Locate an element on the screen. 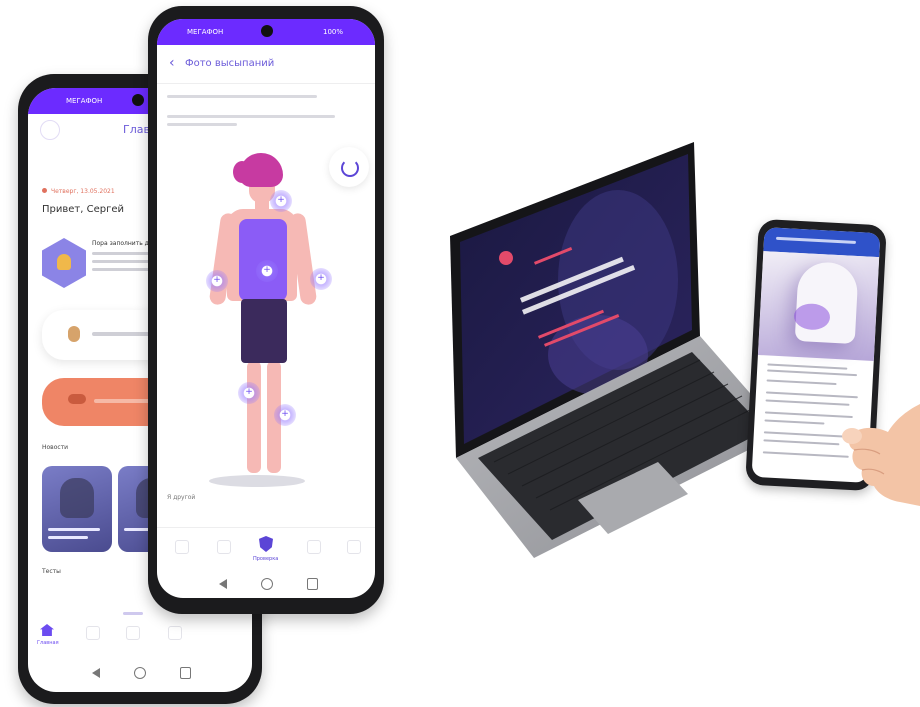  person-photo is located at coordinates (77, 498).